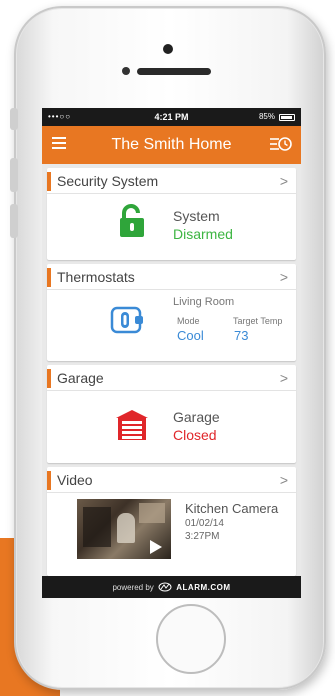 The height and width of the screenshot is (696, 335). What do you see at coordinates (174, 71) in the screenshot?
I see `earpiece-speaker` at bounding box center [174, 71].